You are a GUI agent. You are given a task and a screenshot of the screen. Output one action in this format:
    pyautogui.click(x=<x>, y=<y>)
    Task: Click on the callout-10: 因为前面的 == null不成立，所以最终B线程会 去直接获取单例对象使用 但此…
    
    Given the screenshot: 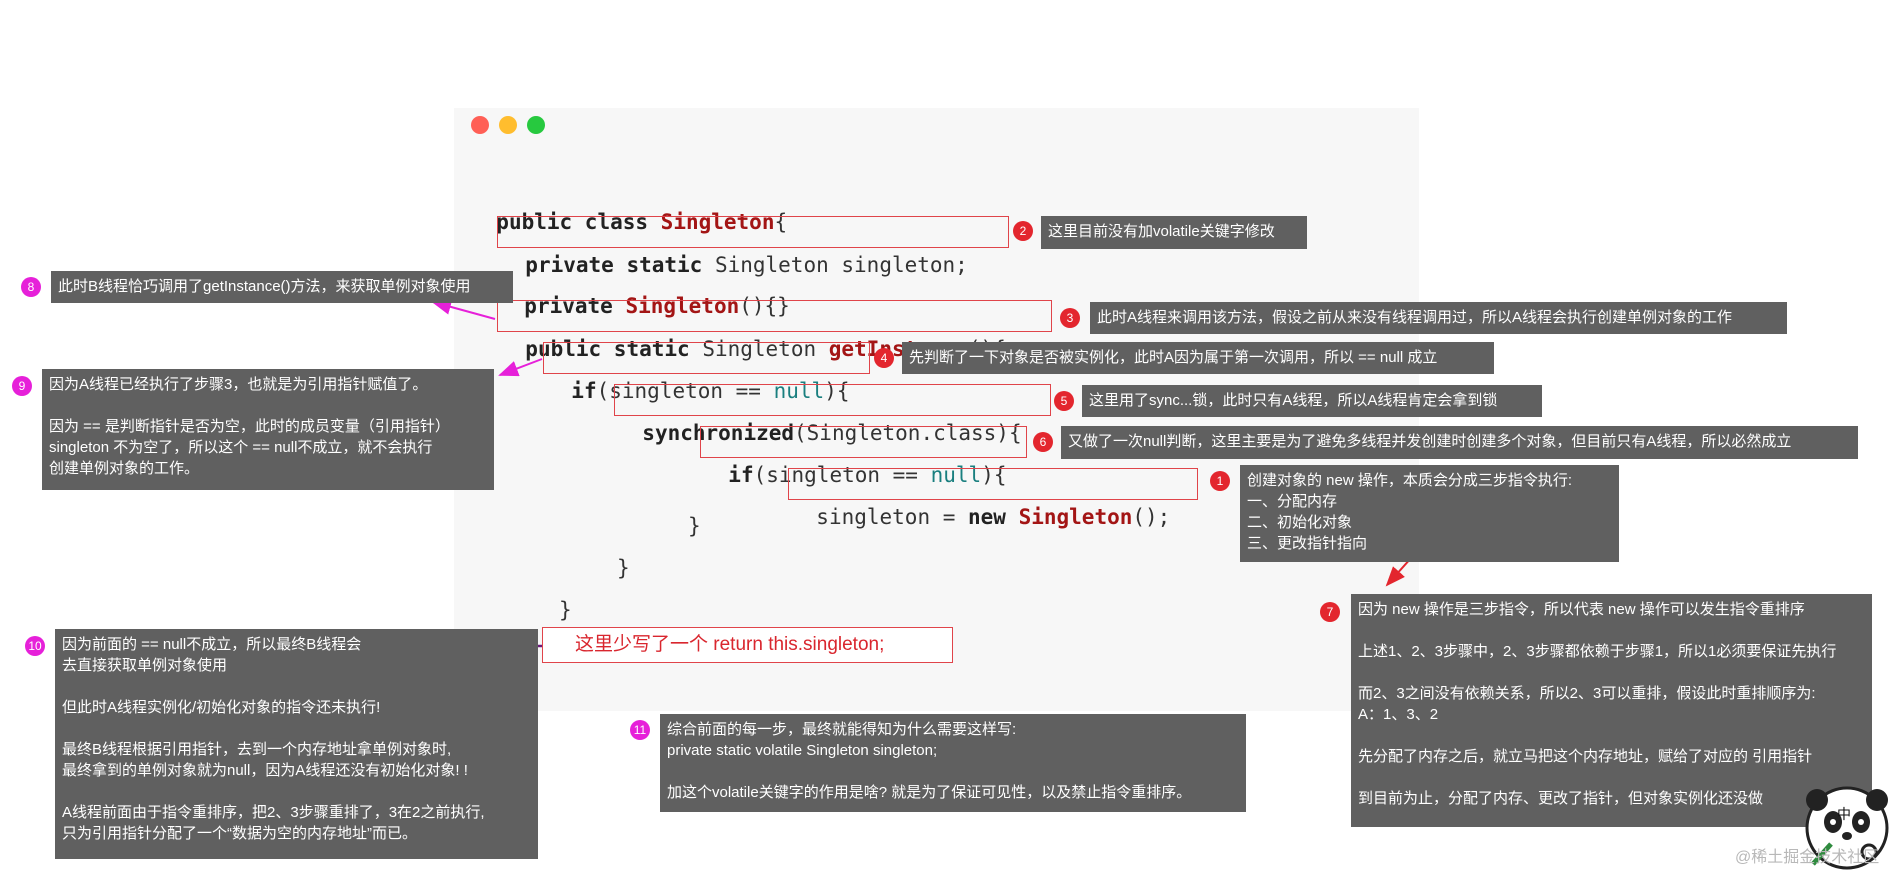 What is the action you would take?
    pyautogui.click(x=296, y=744)
    